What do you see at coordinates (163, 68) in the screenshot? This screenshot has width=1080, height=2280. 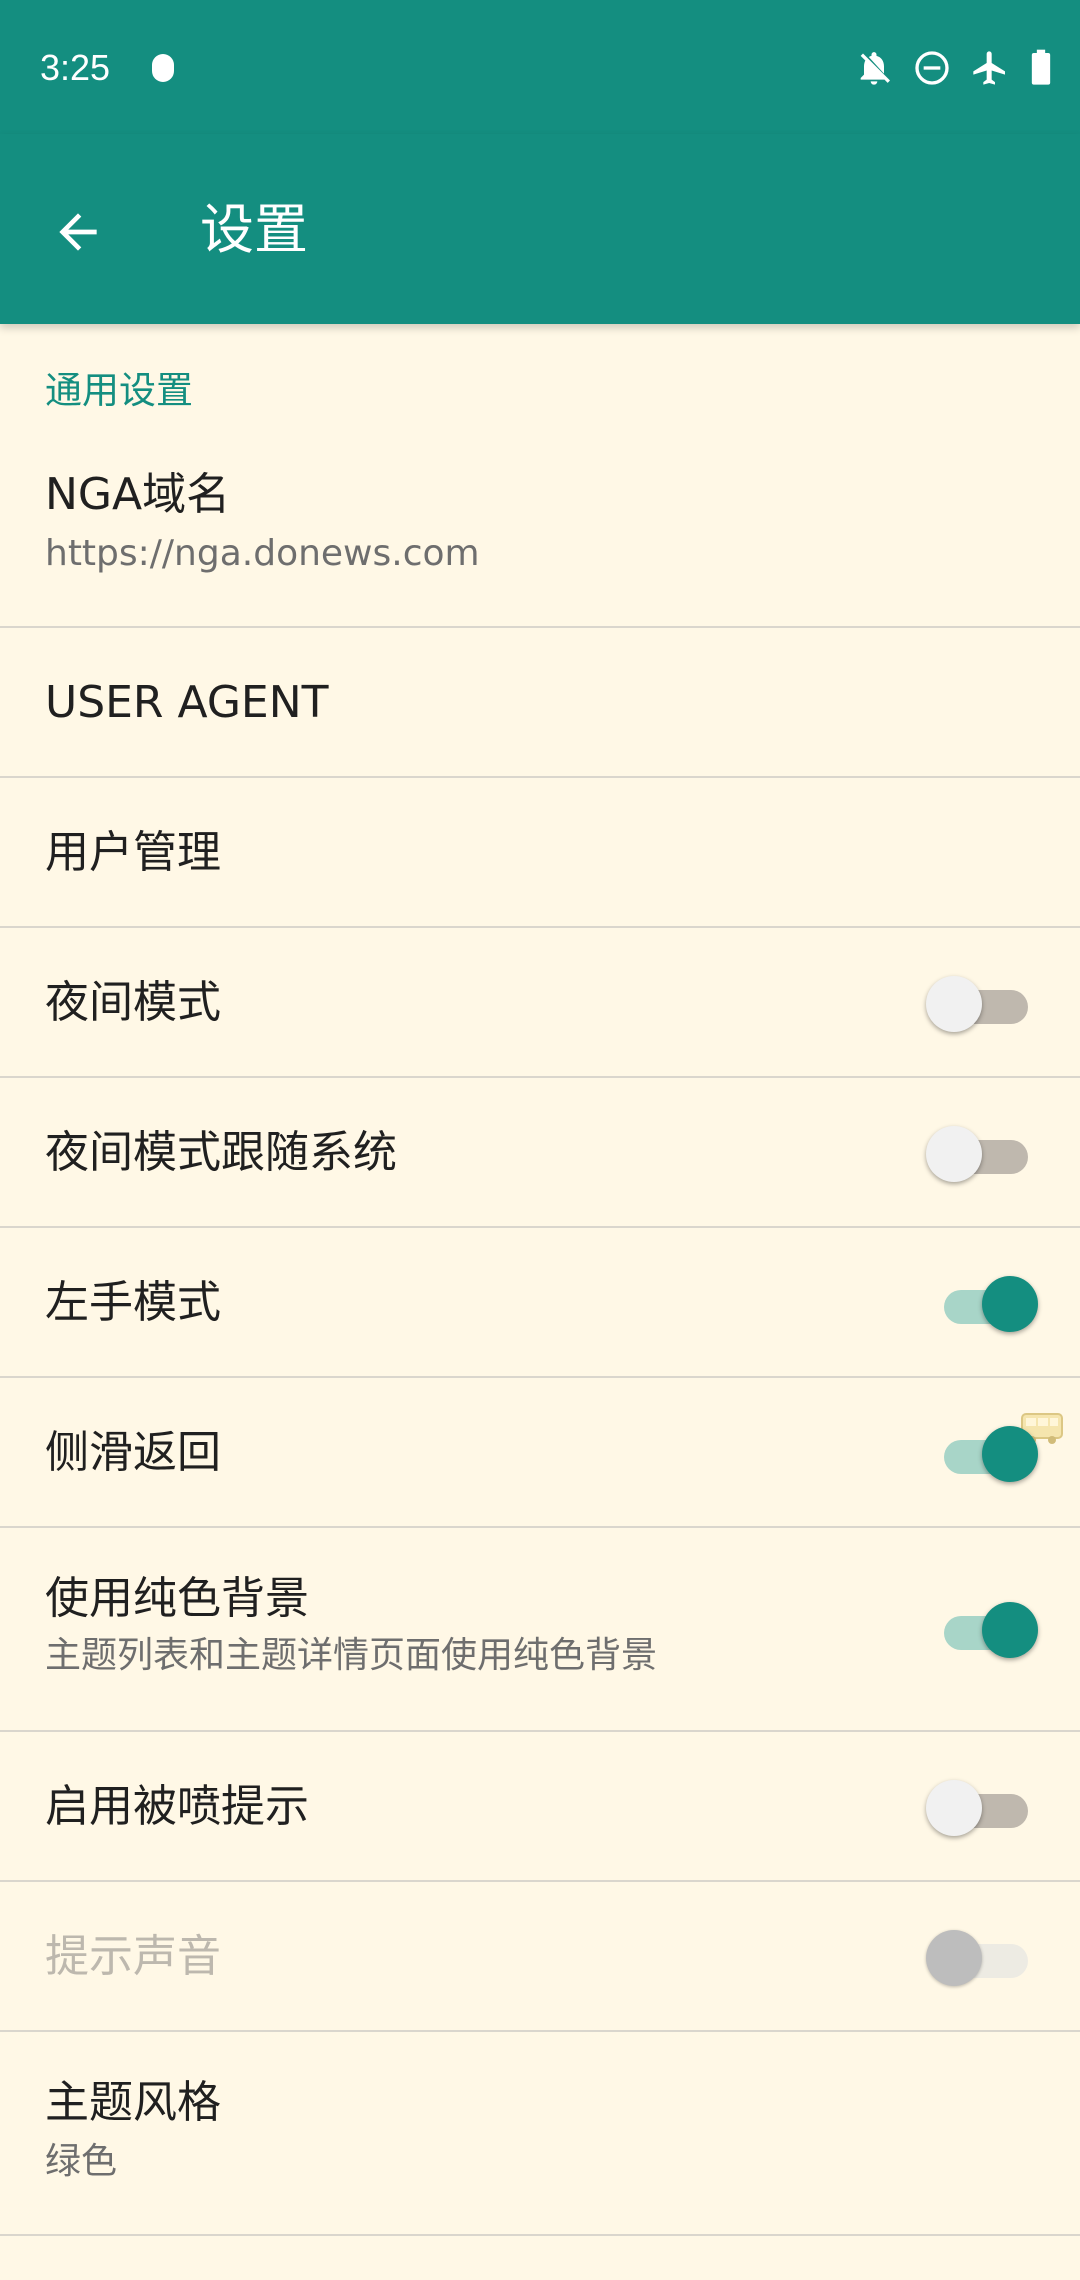 I see `notification-dot-icon` at bounding box center [163, 68].